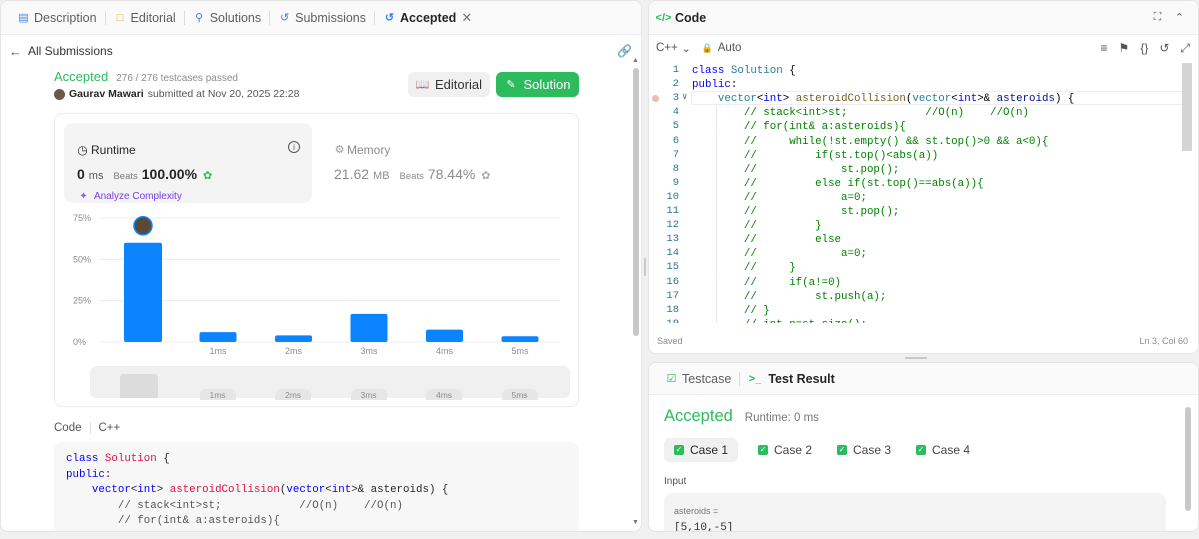  Describe the element at coordinates (923, 18) in the screenshot. I see `code-tab-bar: </> Code ⛶ ⌃` at that location.